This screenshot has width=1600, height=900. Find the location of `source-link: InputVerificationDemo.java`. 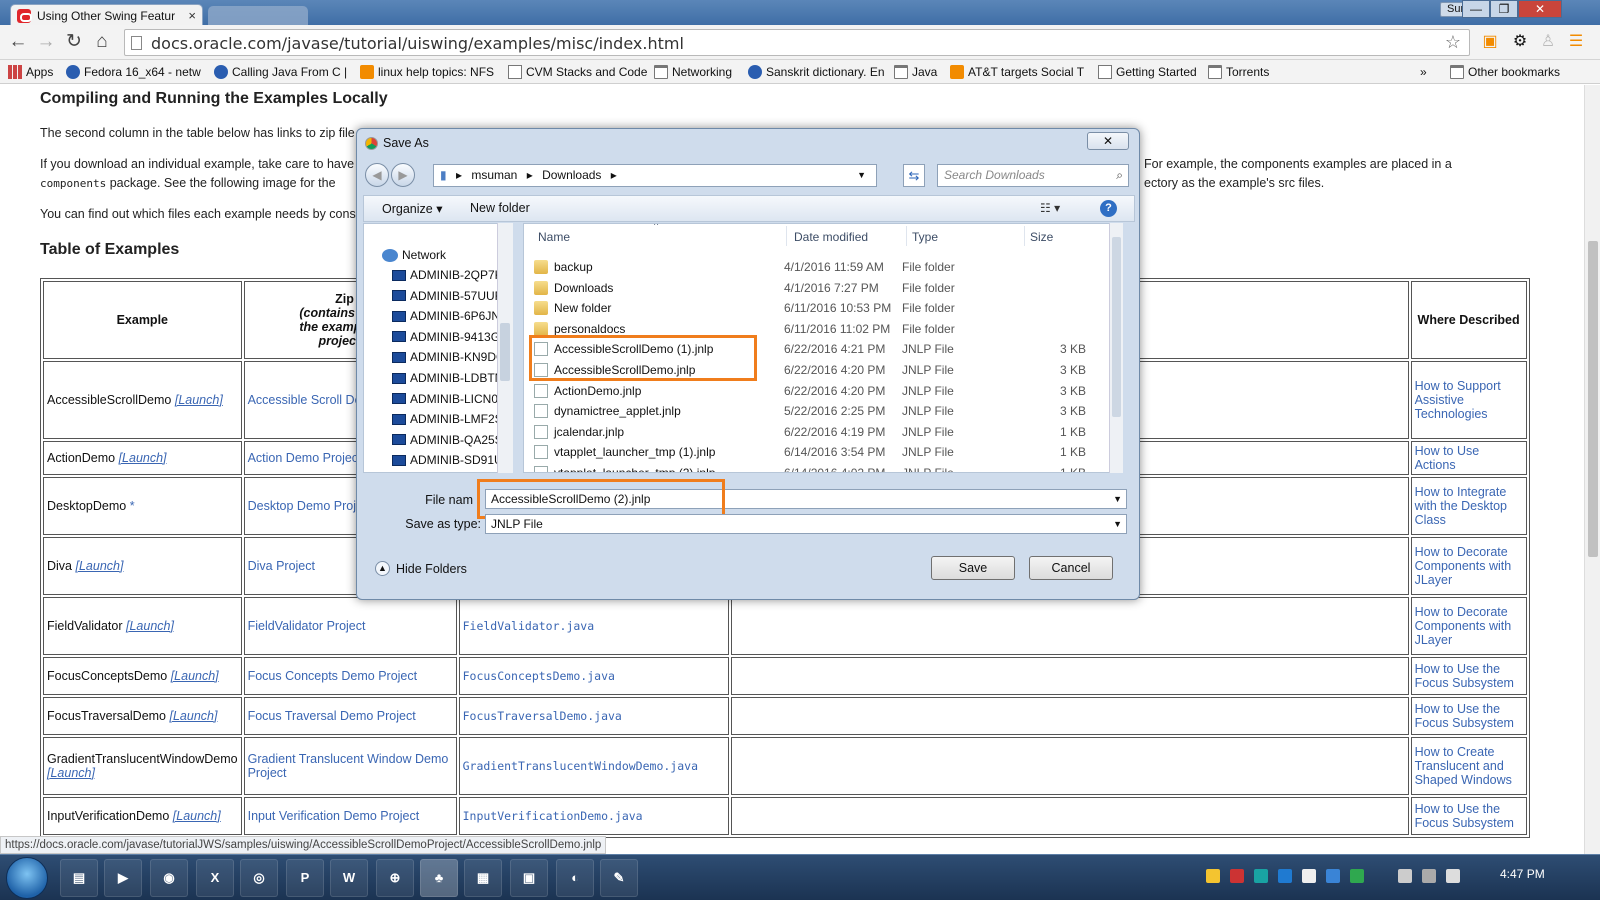

source-link: InputVerificationDemo.java is located at coordinates (553, 816).